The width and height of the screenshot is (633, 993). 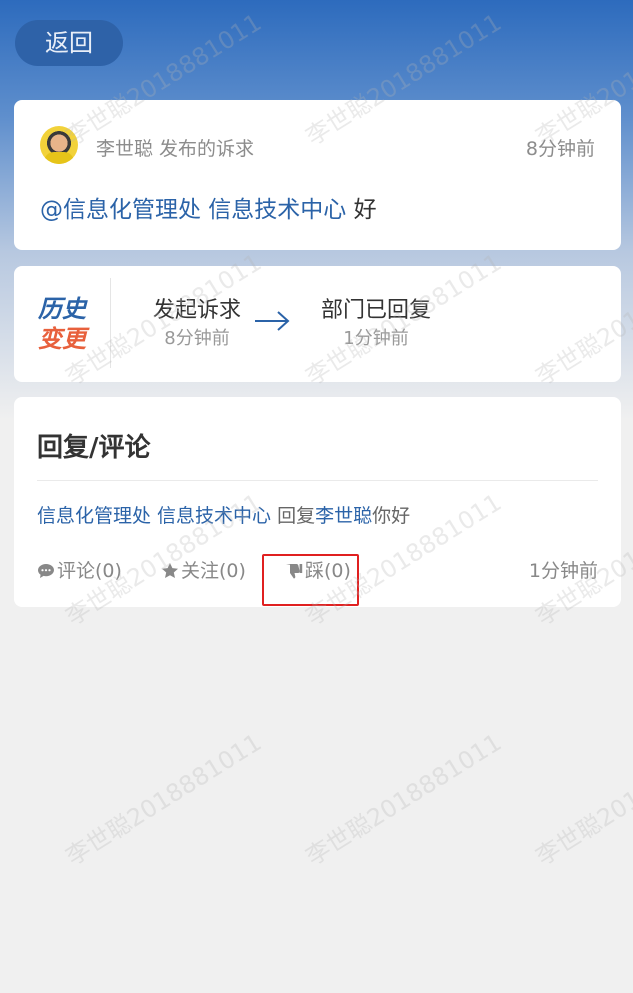 I want to click on history-logo-line1: 历史, so click(x=62, y=309).